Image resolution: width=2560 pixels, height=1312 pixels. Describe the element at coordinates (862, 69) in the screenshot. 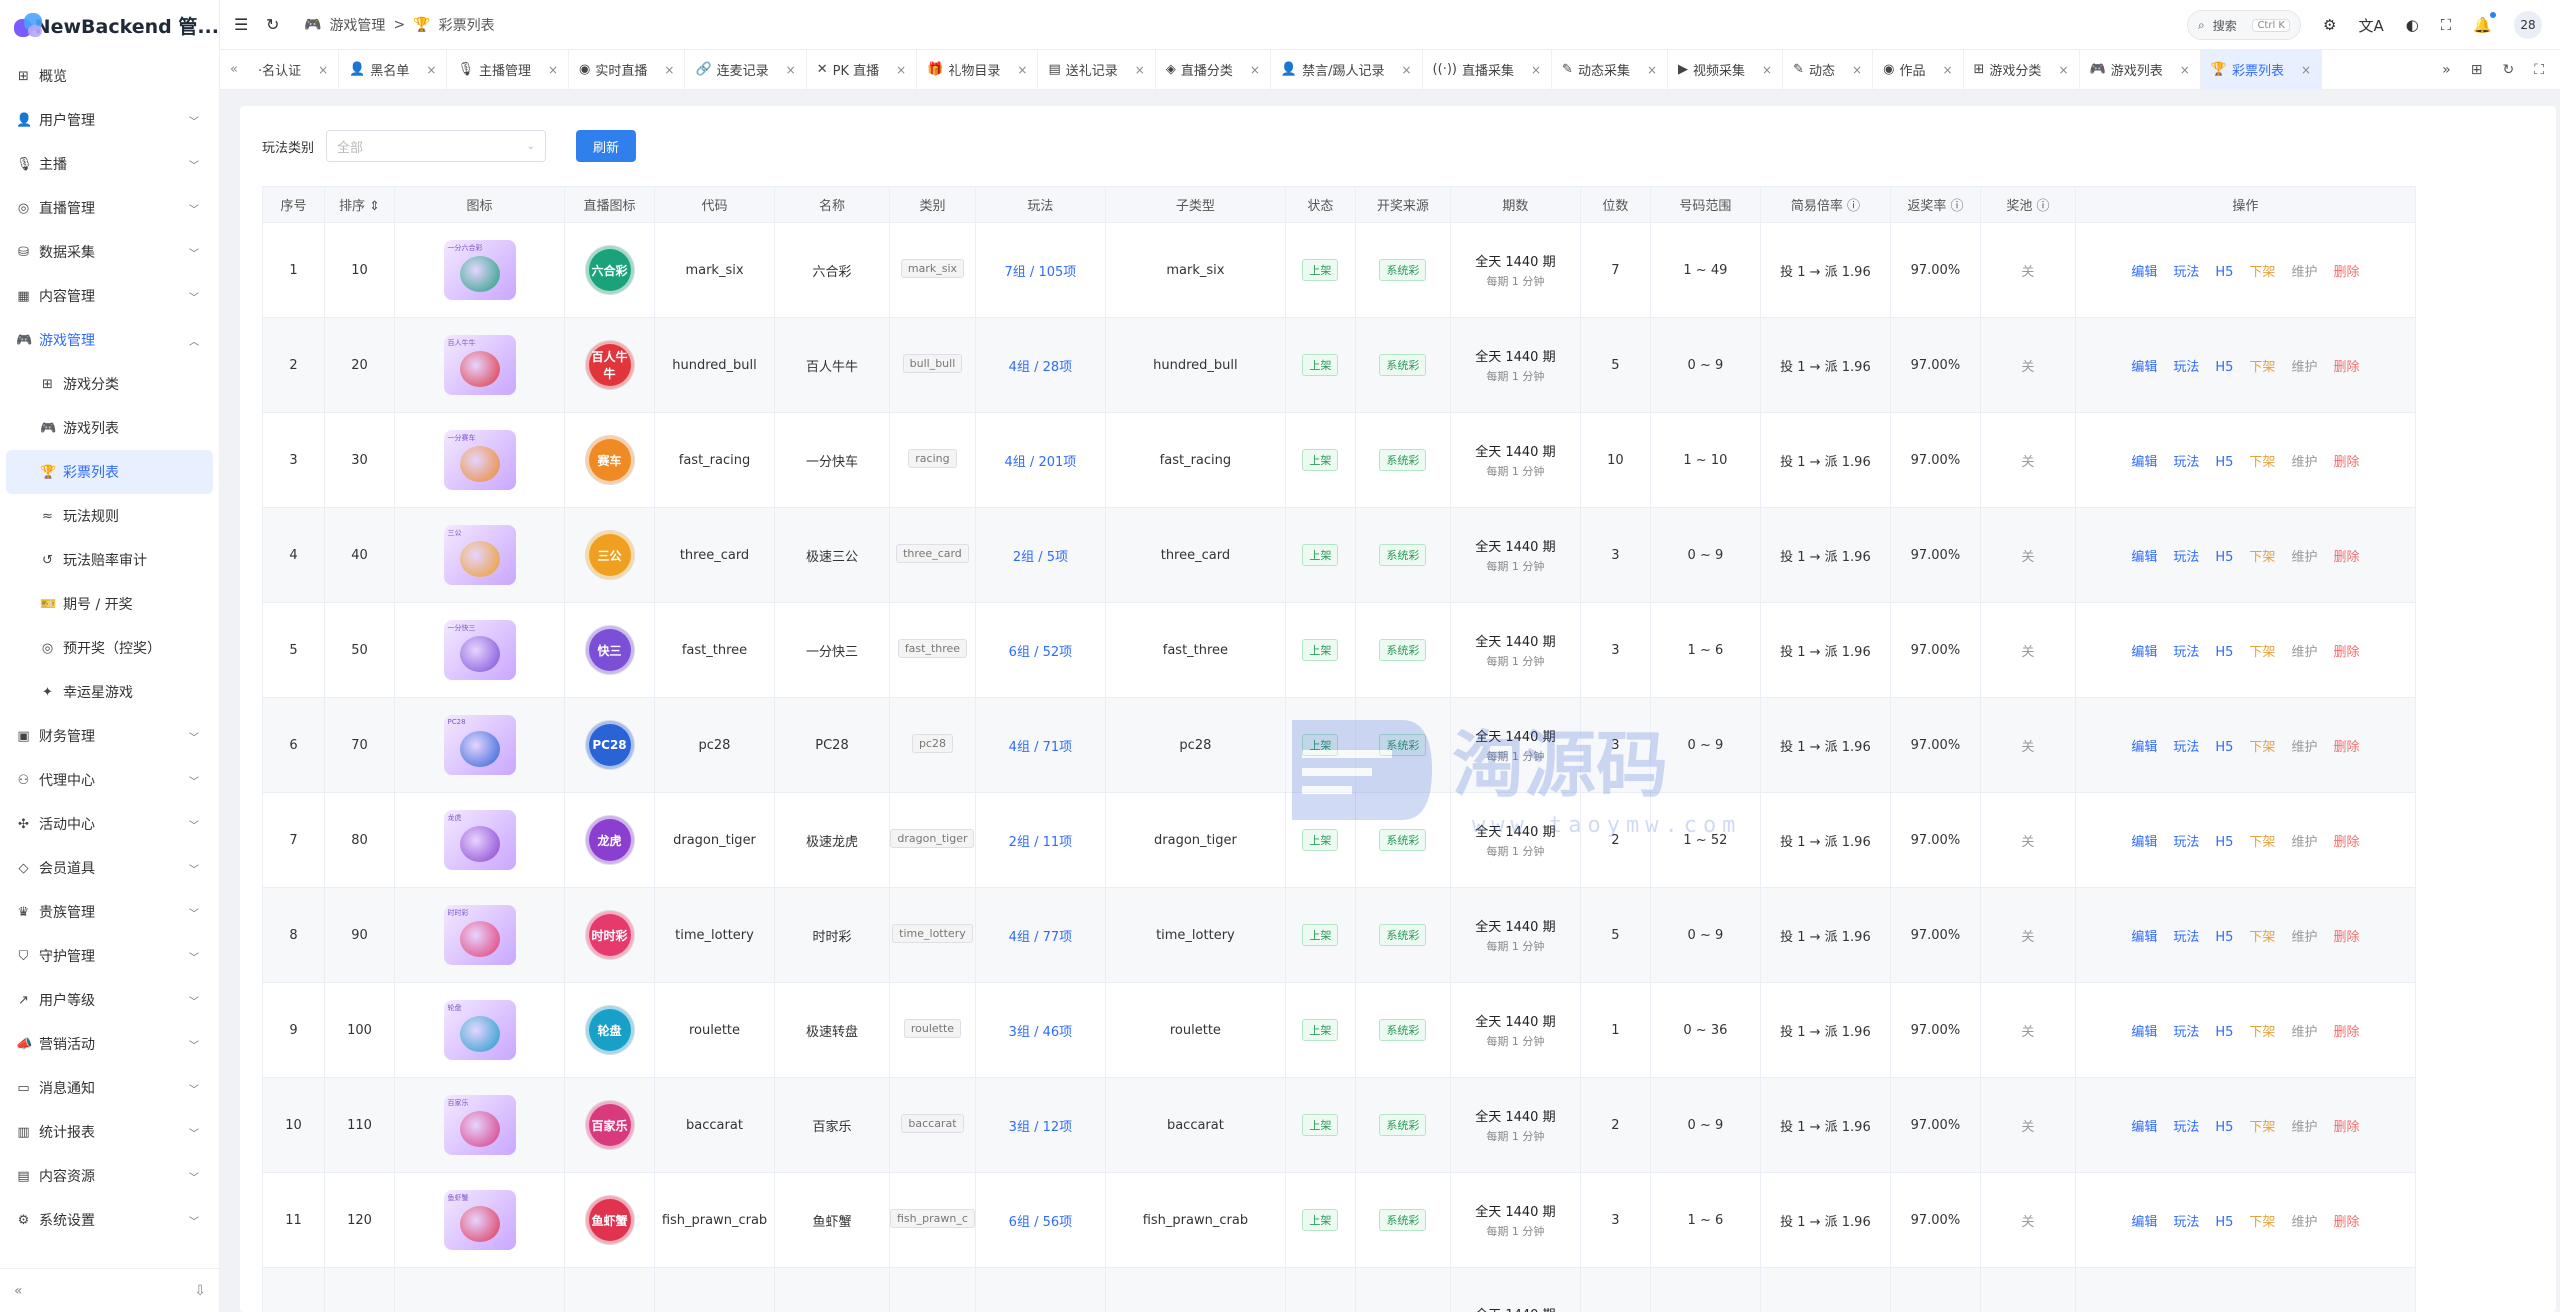

I see `tab-5: ✕ PK 直播 ×` at that location.